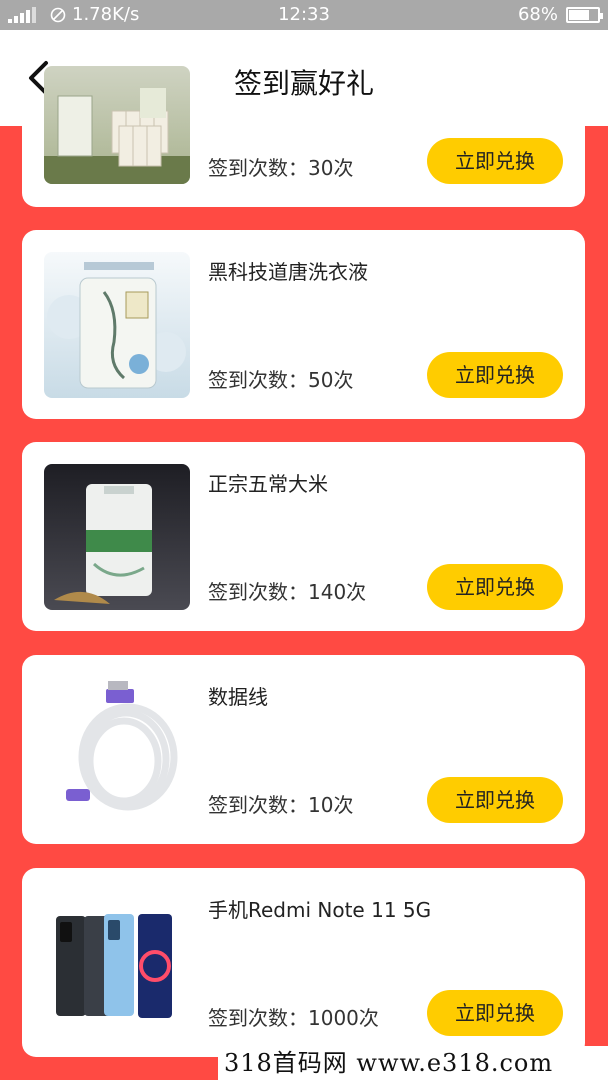 This screenshot has width=608, height=1080. What do you see at coordinates (560, 14) in the screenshot?
I see `status-right: 68%` at bounding box center [560, 14].